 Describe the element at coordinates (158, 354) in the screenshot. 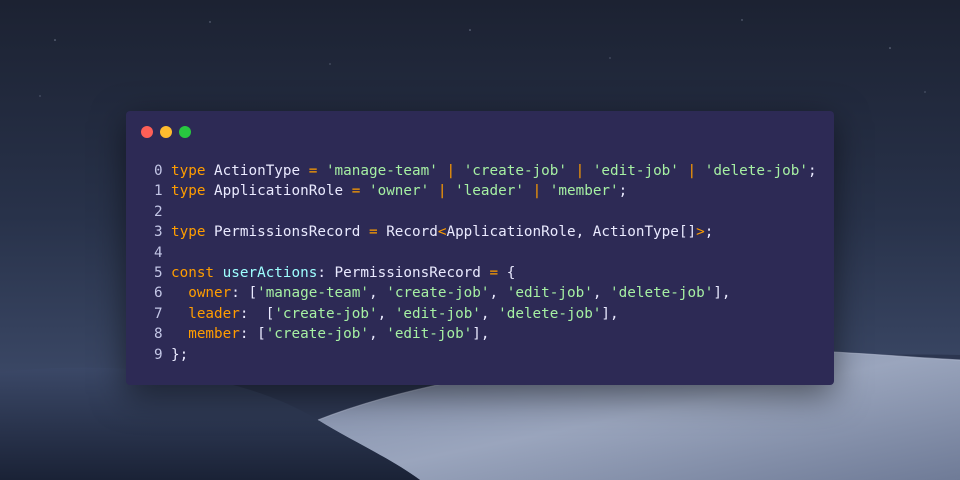

I see `line-number: 9` at that location.